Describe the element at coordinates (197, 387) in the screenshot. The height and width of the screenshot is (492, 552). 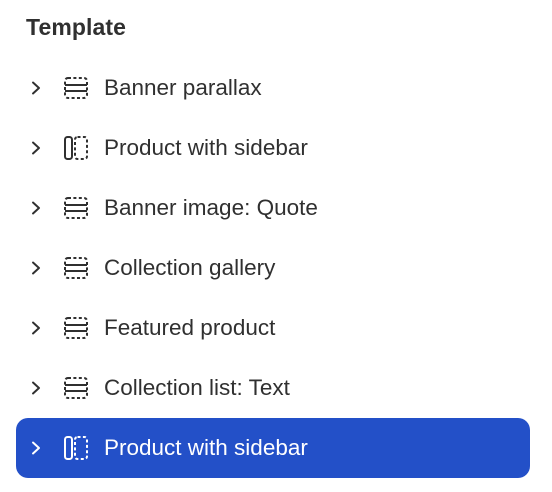
I see `section-item-label: Collection list: Text` at that location.